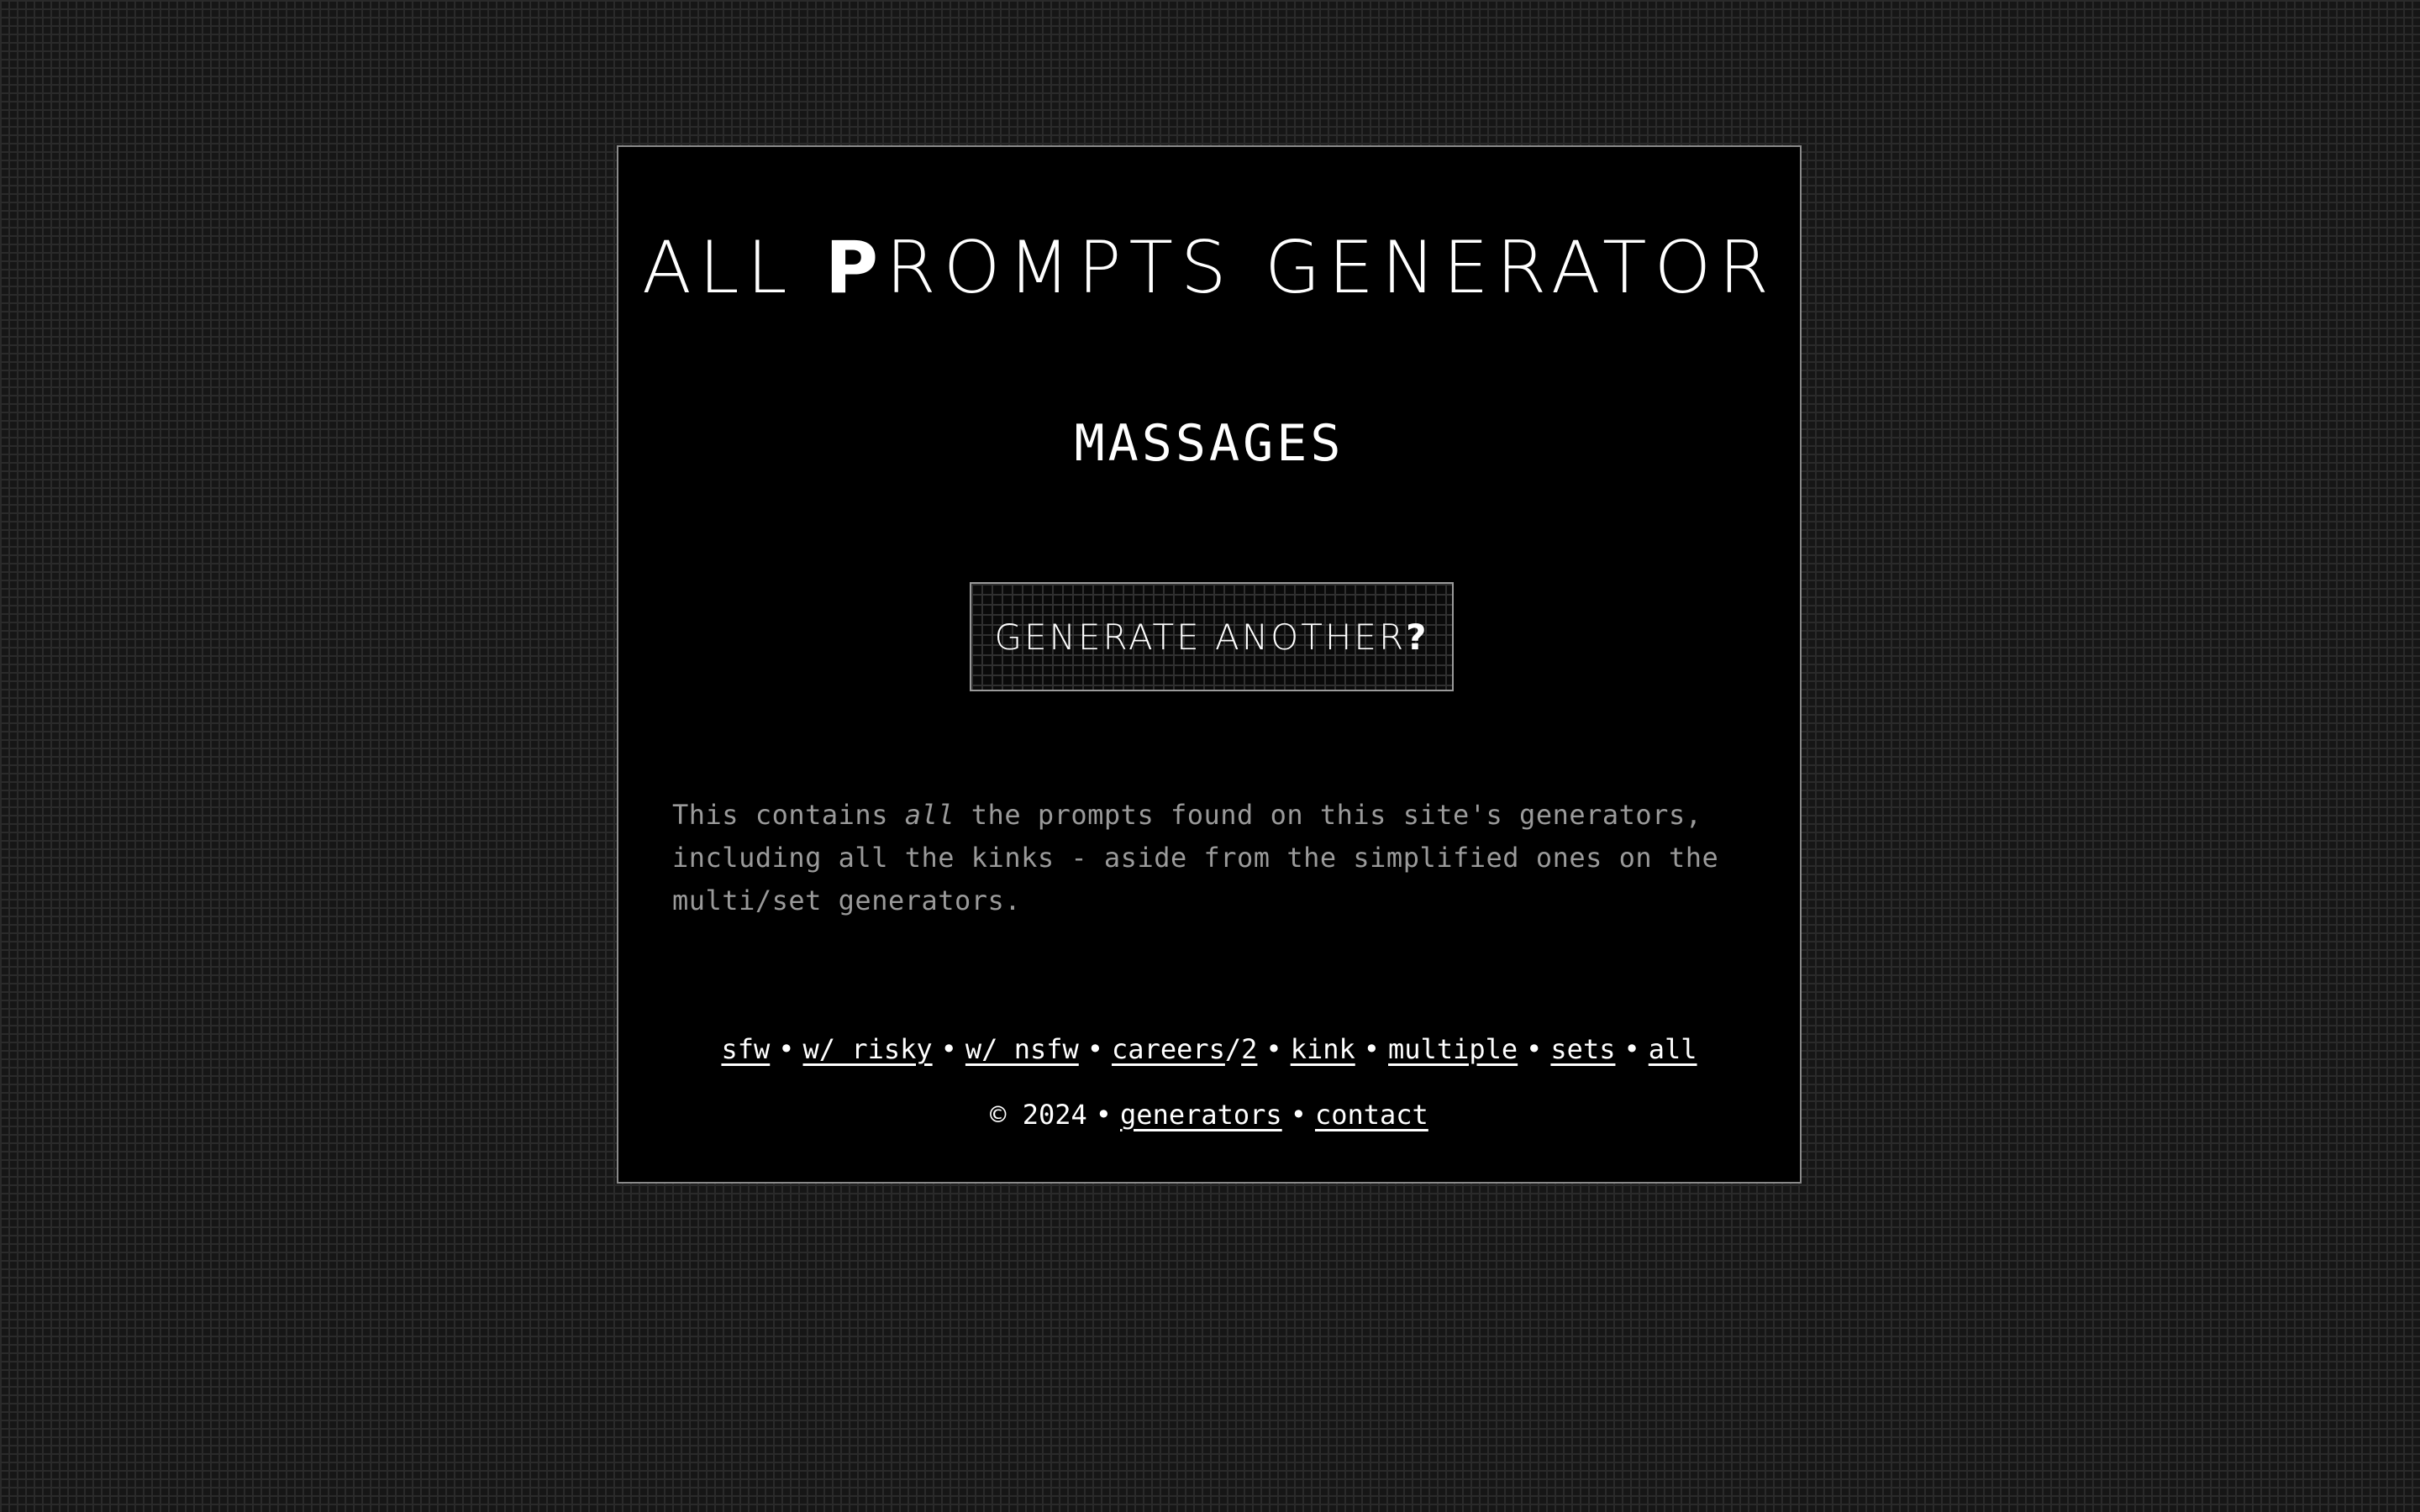 The image size is (2420, 1512). Describe the element at coordinates (1417, 637) in the screenshot. I see `question-mark-glyph: ?` at that location.